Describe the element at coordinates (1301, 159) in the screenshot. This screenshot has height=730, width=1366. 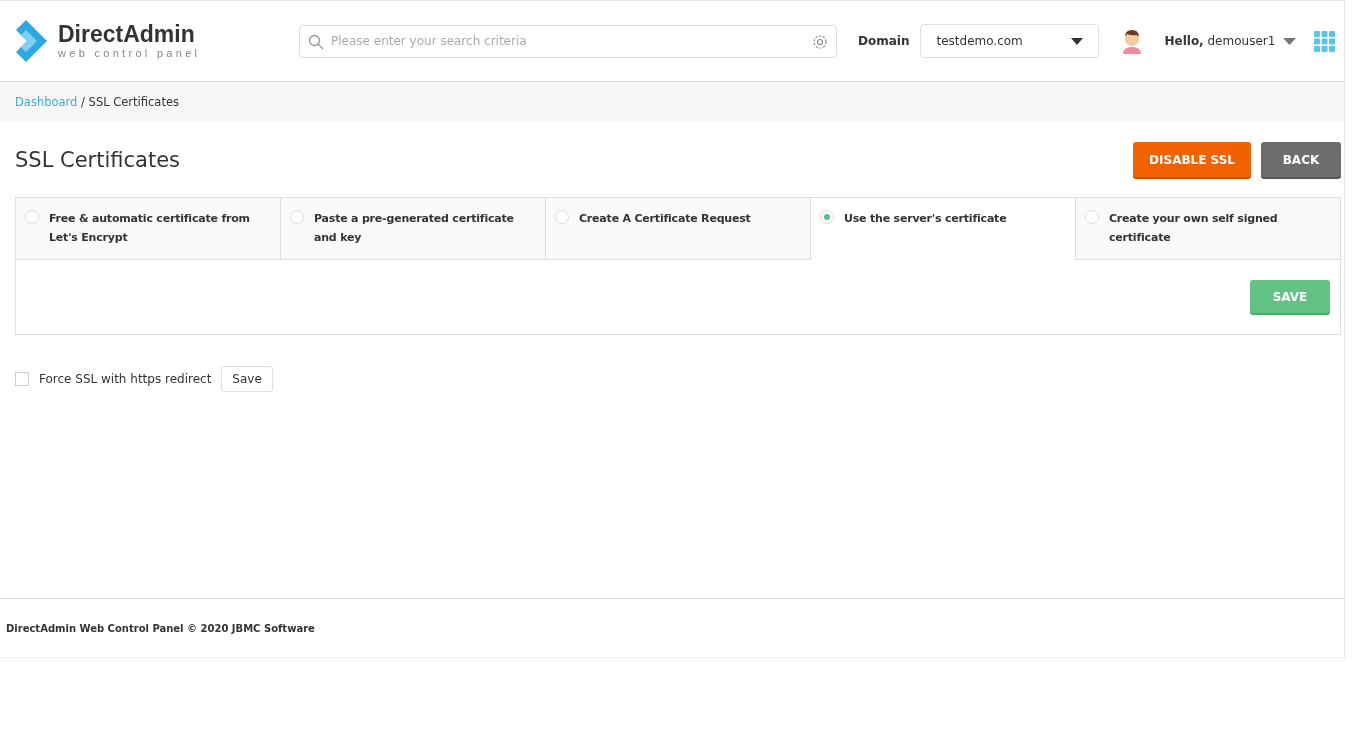
I see `back-button: BACK` at that location.